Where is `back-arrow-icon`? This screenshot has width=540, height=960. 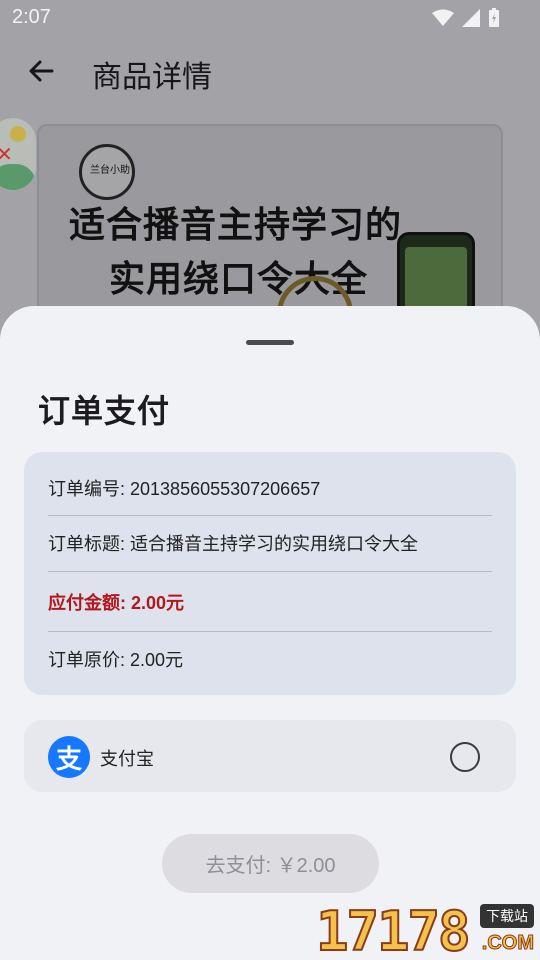 back-arrow-icon is located at coordinates (41, 71).